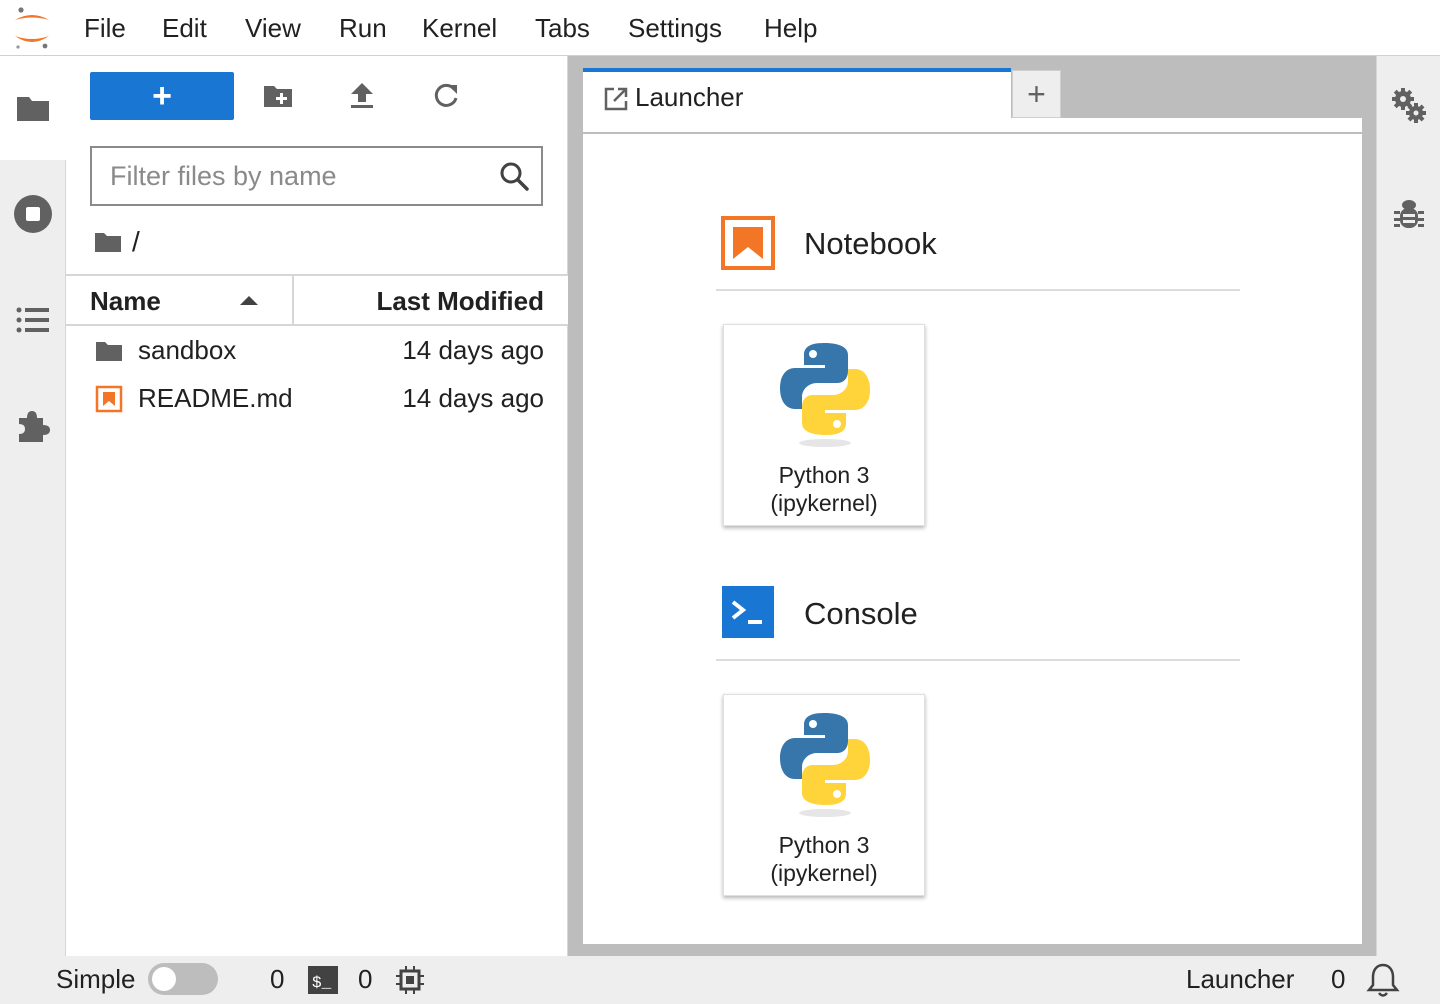 The image size is (1440, 1004). Describe the element at coordinates (748, 612) in the screenshot. I see `console-icon` at that location.